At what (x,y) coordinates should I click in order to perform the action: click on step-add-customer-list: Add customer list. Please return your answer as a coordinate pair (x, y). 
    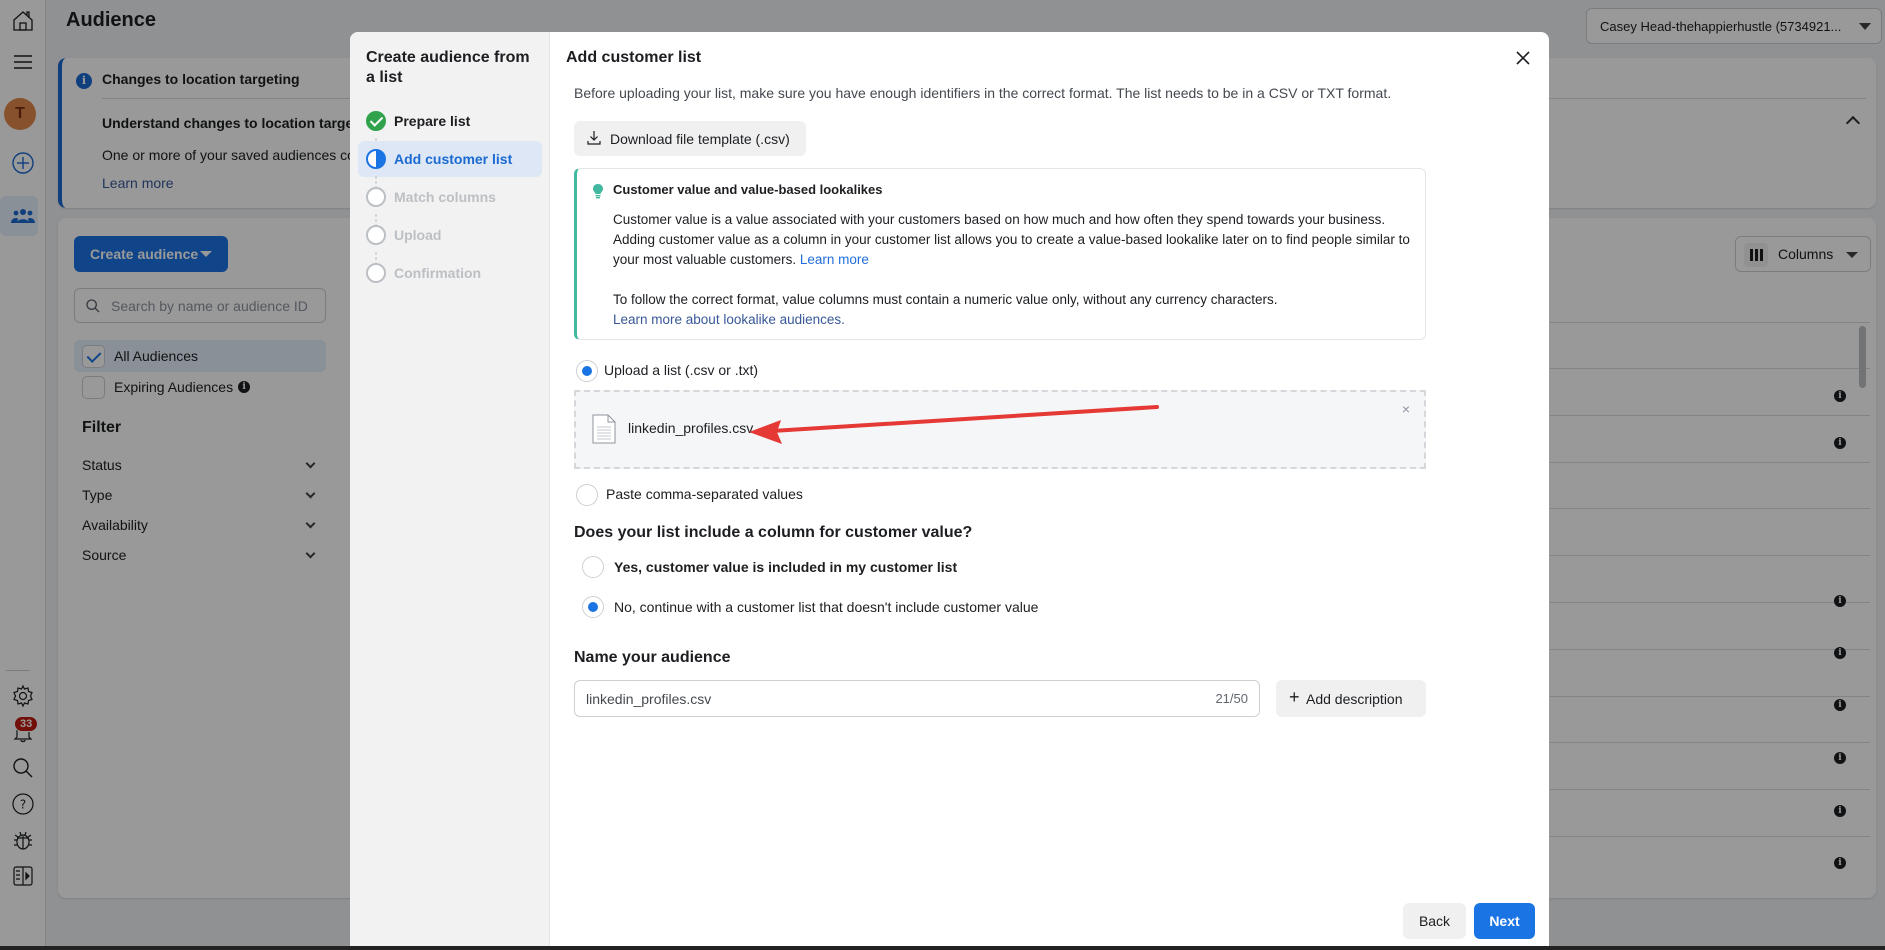
    Looking at the image, I should click on (450, 159).